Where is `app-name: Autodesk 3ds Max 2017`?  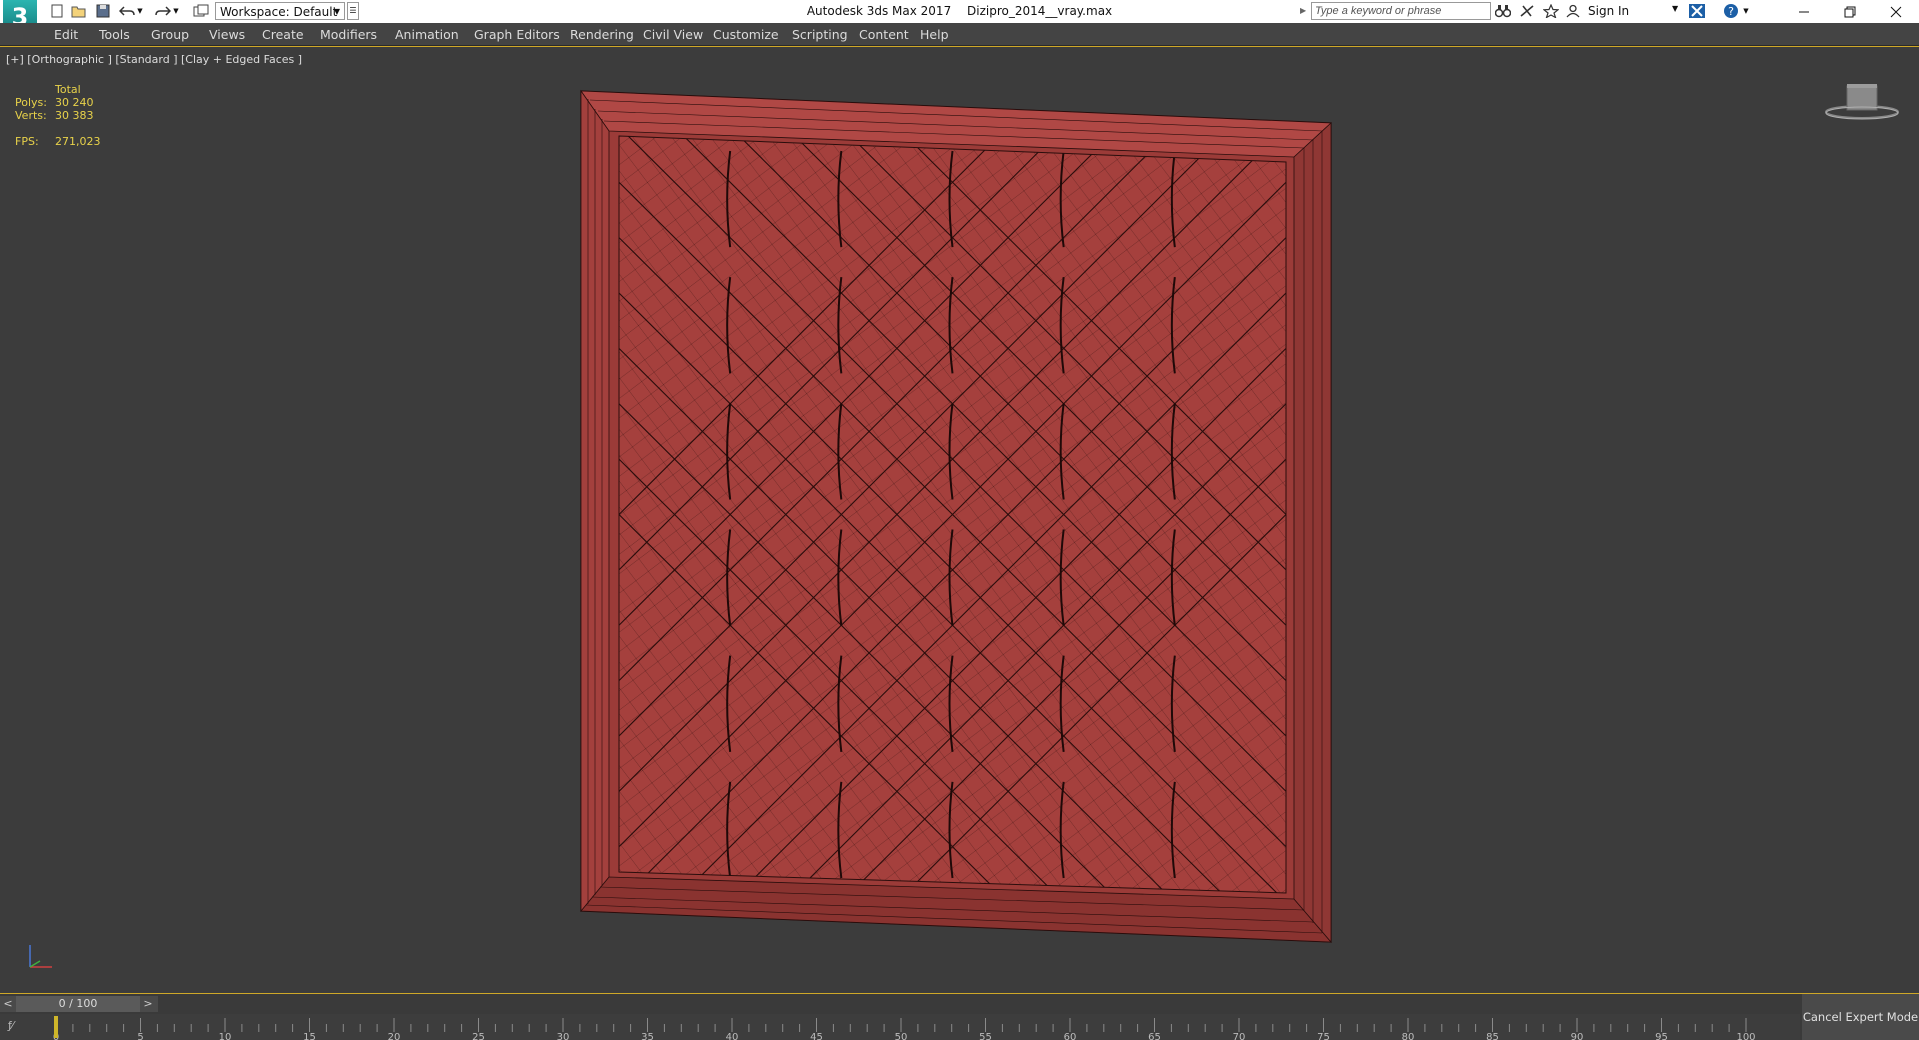
app-name: Autodesk 3ds Max 2017 is located at coordinates (879, 11).